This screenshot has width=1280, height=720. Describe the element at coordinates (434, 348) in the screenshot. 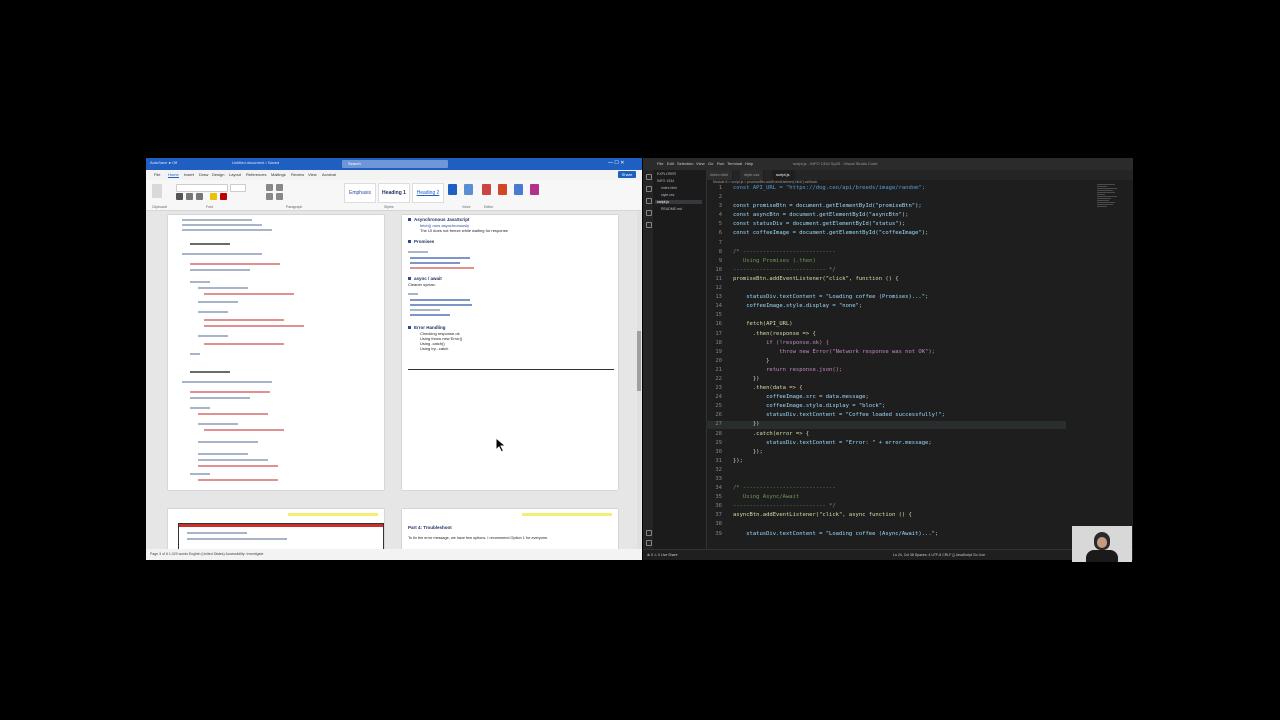

I see `error-item-4: Using try...catch` at that location.